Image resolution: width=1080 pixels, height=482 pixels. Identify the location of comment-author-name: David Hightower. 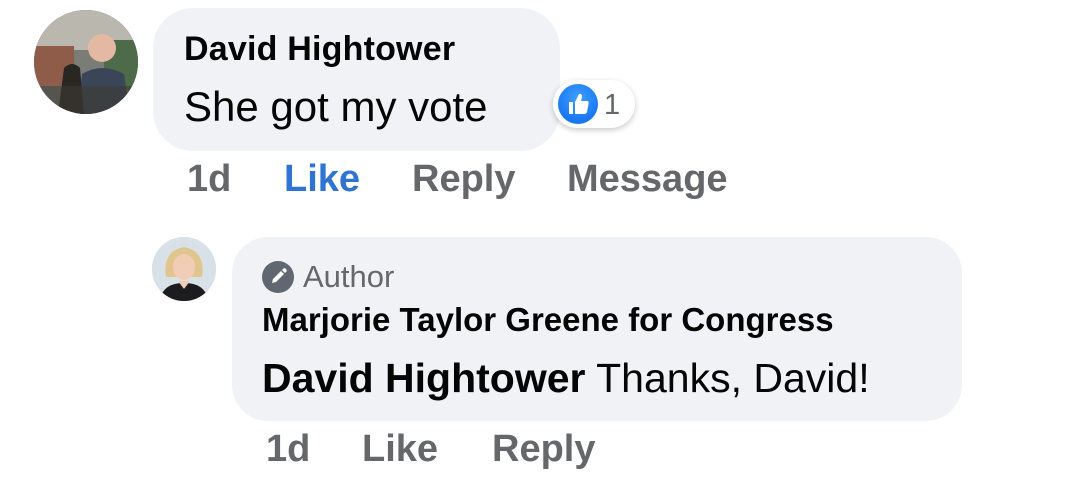
(319, 49).